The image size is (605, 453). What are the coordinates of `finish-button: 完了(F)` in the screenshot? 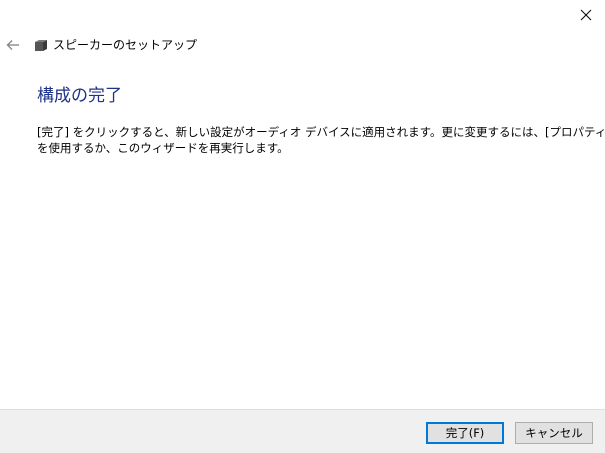 It's located at (465, 433).